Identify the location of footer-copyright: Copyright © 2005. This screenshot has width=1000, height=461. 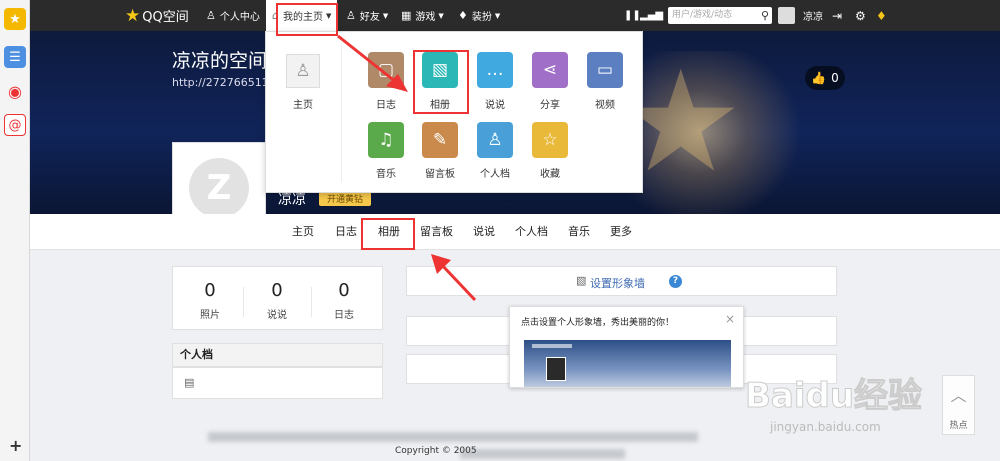
(436, 451).